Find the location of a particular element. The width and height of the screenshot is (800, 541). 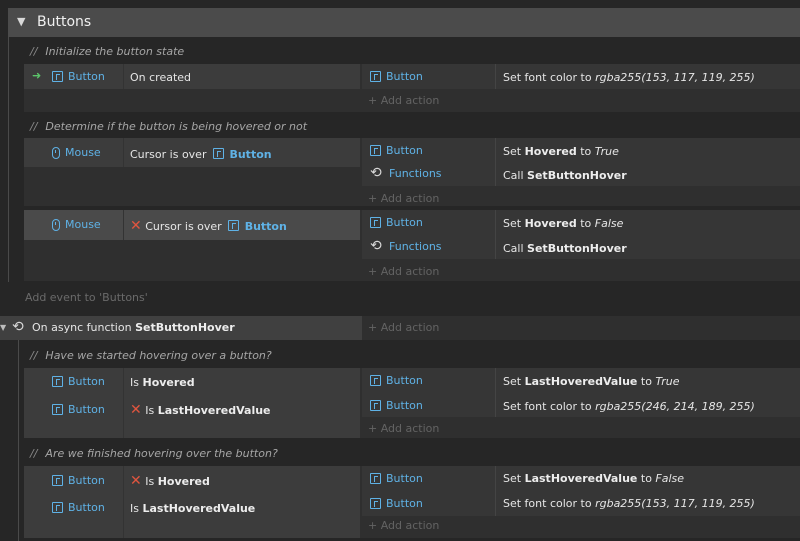

action-text: Set Hovered to False is located at coordinates (563, 223).